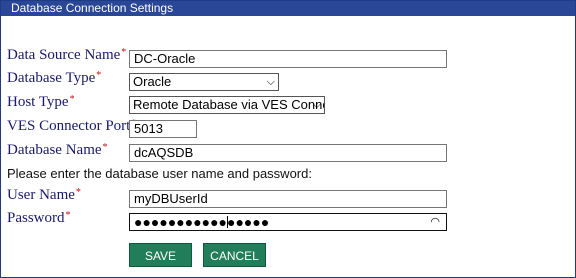 The image size is (576, 278). Describe the element at coordinates (57, 150) in the screenshot. I see `database-name-label: Database Name*` at that location.